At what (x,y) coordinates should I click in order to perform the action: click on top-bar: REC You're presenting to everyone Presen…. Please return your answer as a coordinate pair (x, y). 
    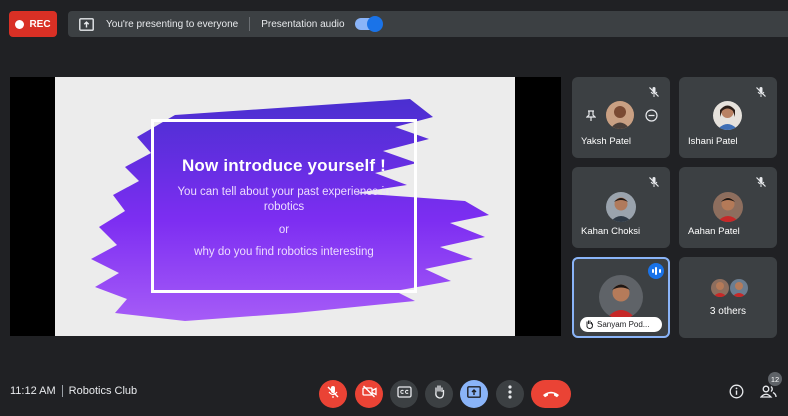
    Looking at the image, I should click on (394, 24).